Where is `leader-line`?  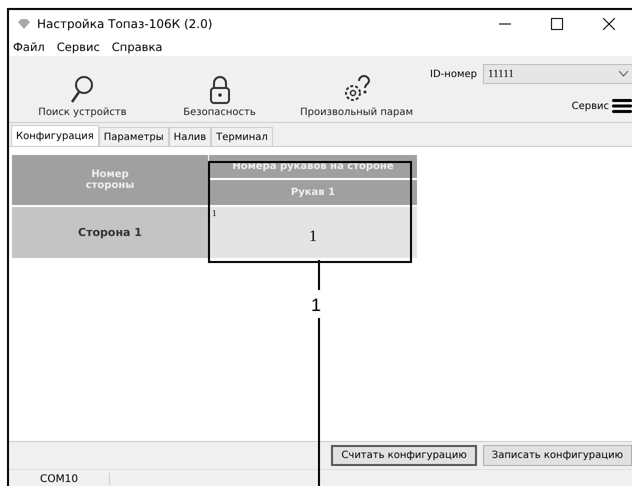 leader-line is located at coordinates (319, 275).